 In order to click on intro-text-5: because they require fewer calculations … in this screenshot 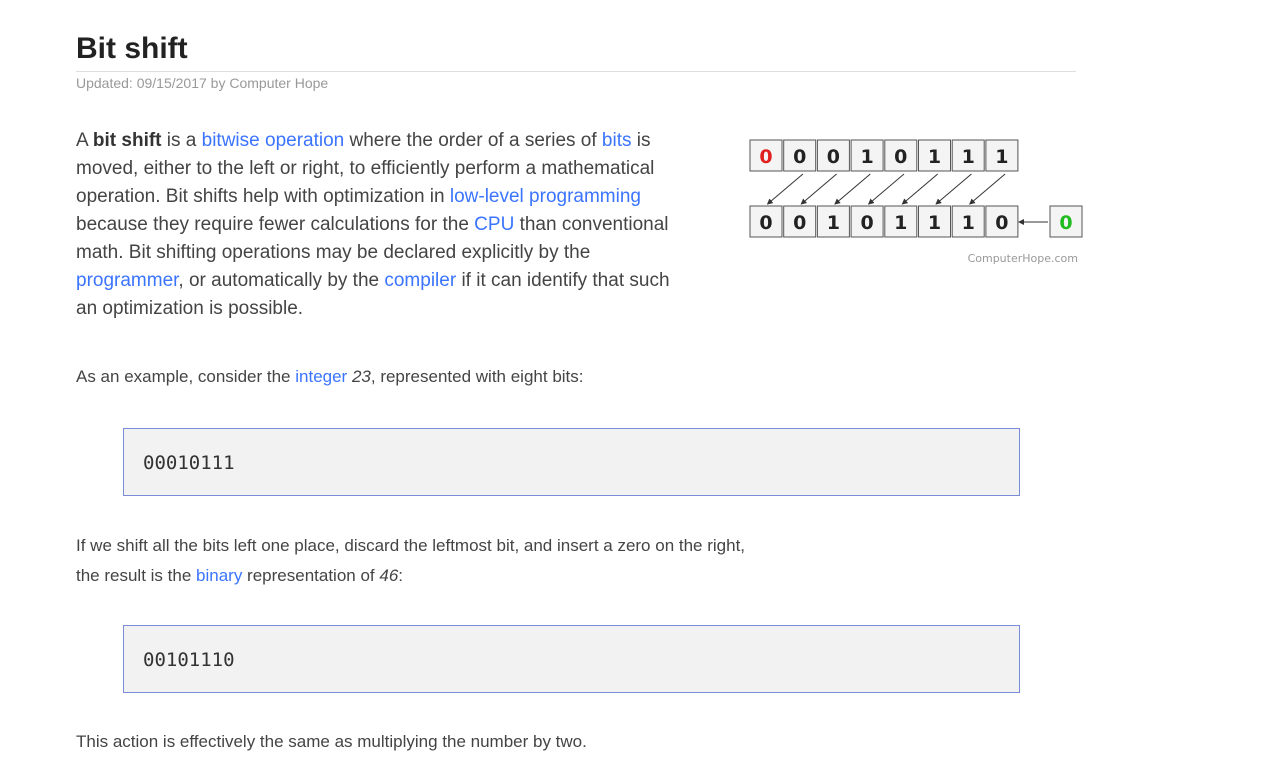, I will do `click(275, 224)`.